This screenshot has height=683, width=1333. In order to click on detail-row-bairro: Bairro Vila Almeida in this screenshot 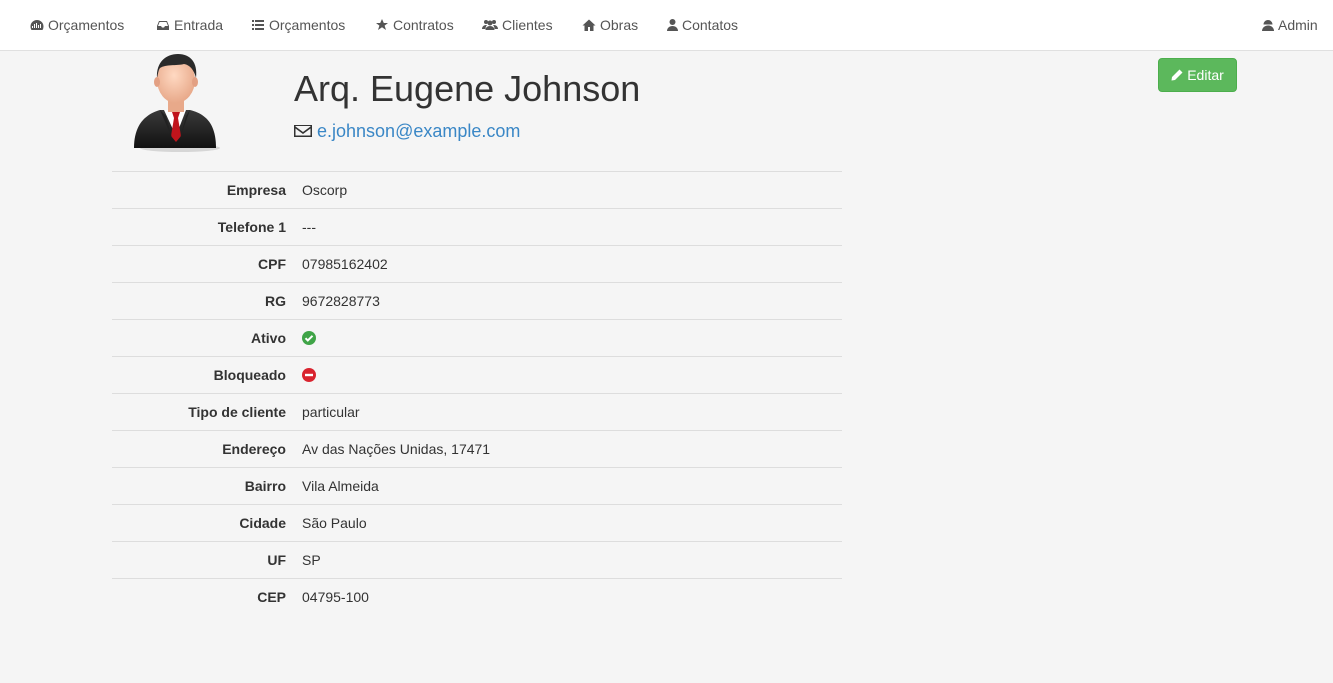, I will do `click(477, 485)`.